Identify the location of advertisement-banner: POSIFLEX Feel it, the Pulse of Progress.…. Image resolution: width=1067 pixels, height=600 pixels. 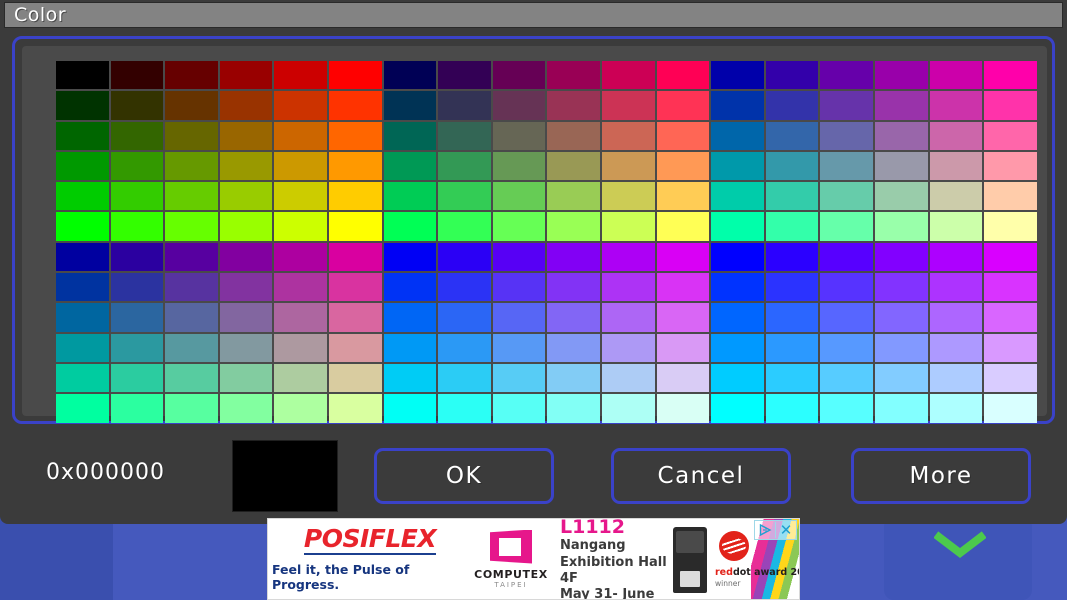
(533, 559).